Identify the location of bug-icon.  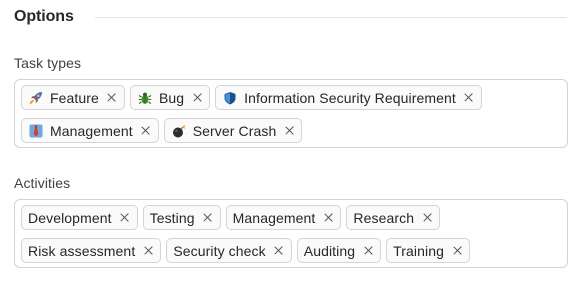
(145, 98).